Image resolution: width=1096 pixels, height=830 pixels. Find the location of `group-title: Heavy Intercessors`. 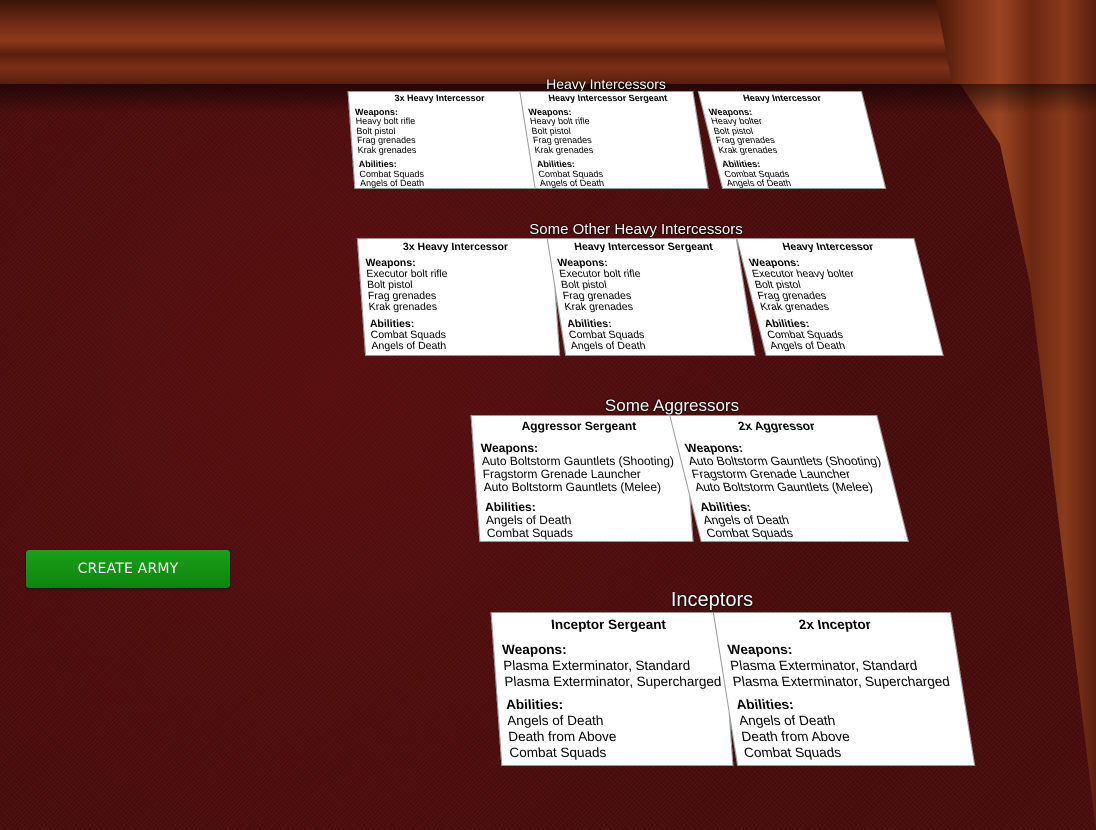

group-title: Heavy Intercessors is located at coordinates (606, 84).